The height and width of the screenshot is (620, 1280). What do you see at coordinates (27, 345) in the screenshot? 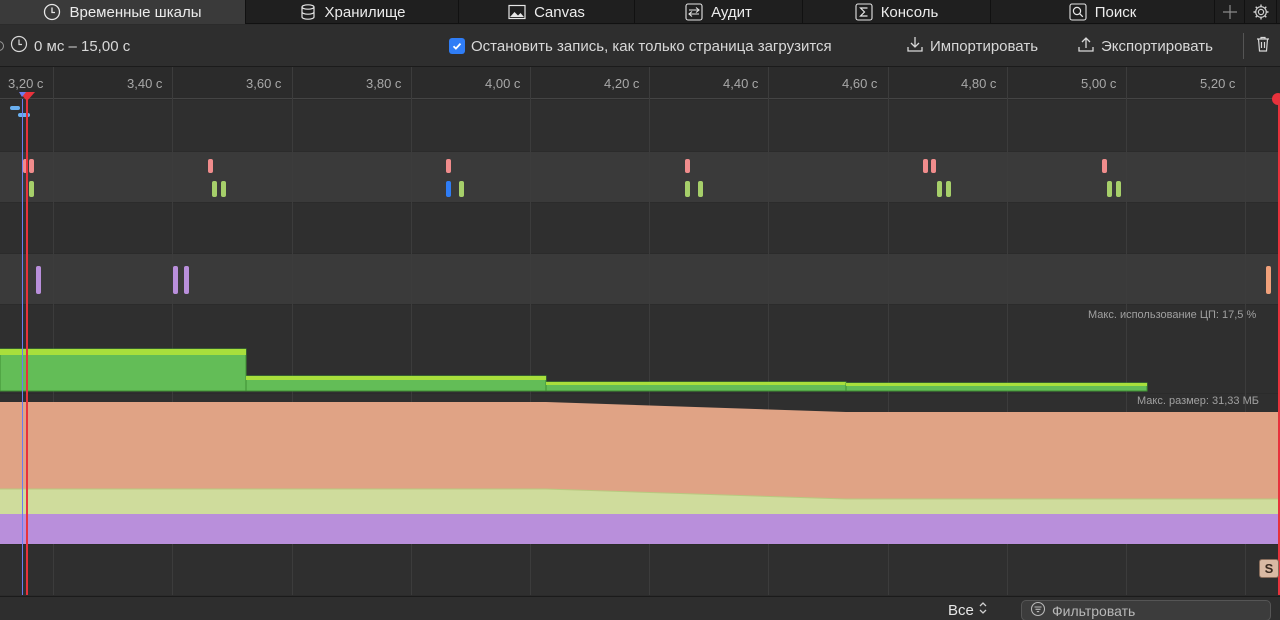
I see `playhead-line` at bounding box center [27, 345].